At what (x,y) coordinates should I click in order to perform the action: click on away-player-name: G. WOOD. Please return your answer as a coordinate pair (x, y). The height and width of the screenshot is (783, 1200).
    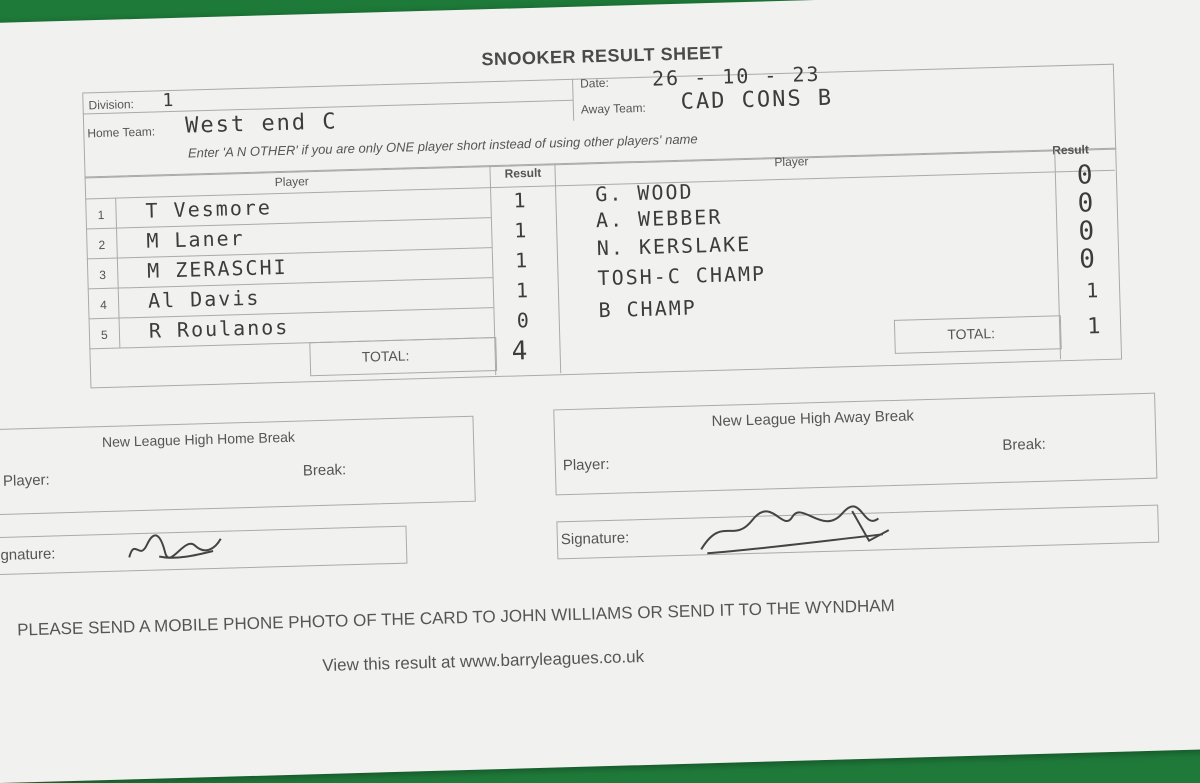
    Looking at the image, I should click on (644, 193).